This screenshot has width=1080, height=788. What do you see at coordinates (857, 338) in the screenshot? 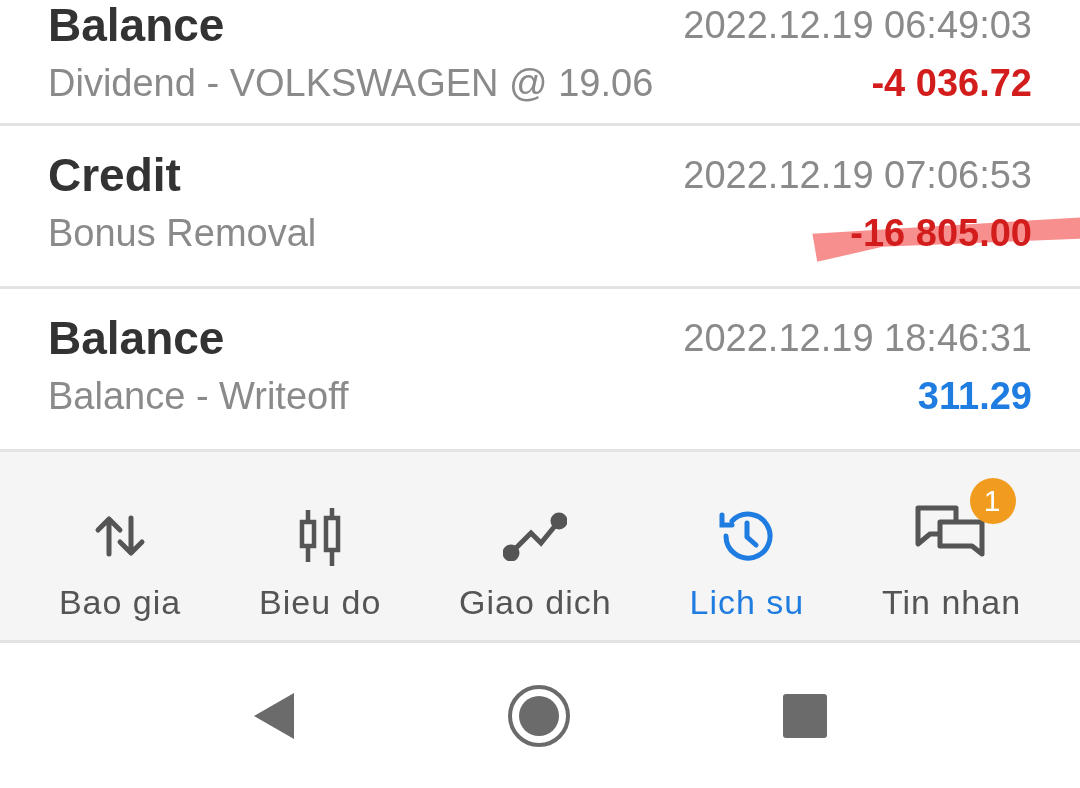
I see `transaction-time: 2022.12.19 18:46:31` at bounding box center [857, 338].